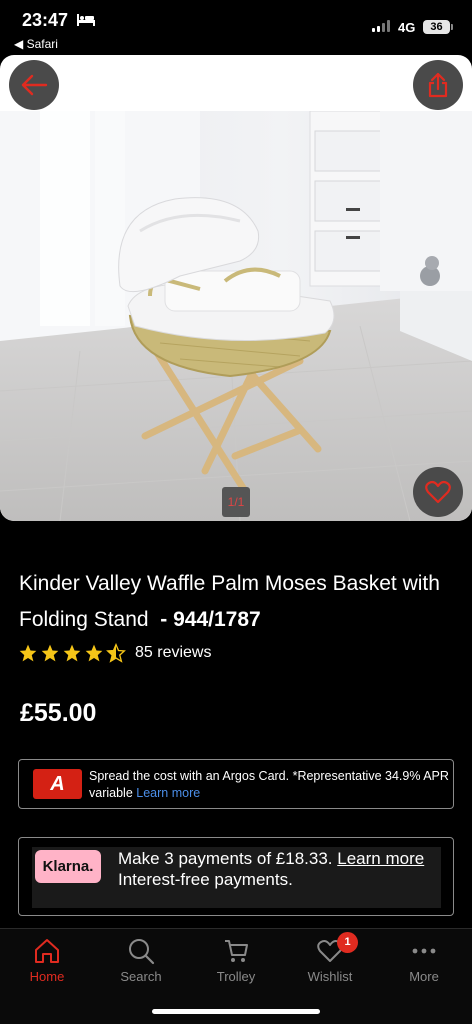  Describe the element at coordinates (142, 952) in the screenshot. I see `search-icon` at that location.